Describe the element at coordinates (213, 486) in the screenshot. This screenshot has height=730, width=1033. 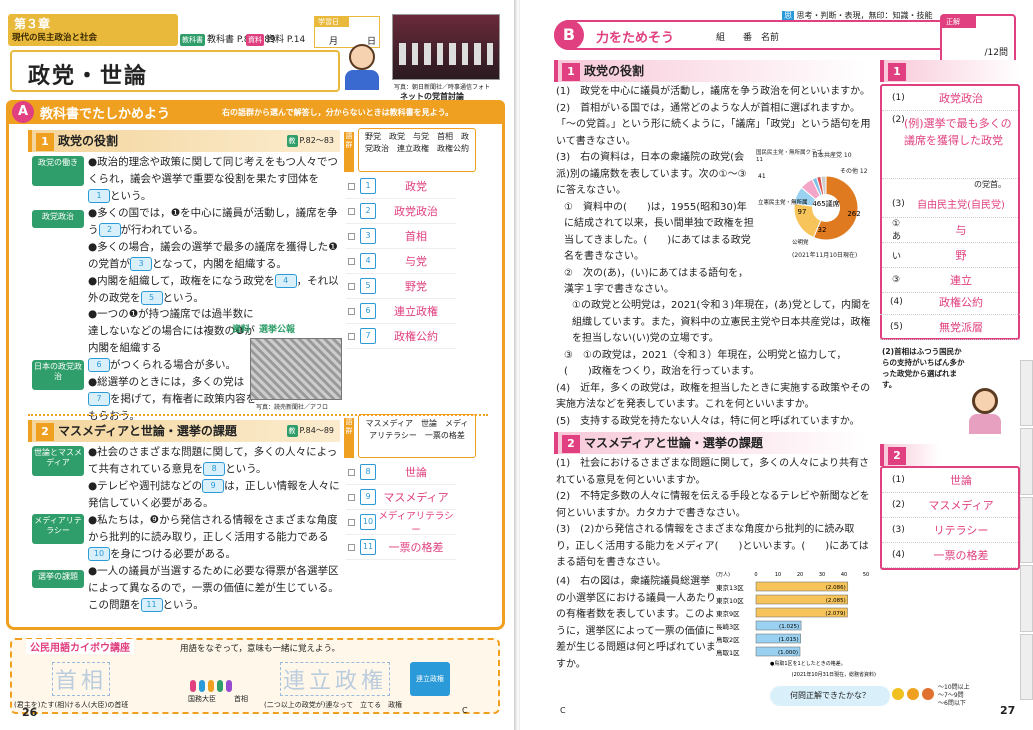
I see `blank-9: 9` at that location.